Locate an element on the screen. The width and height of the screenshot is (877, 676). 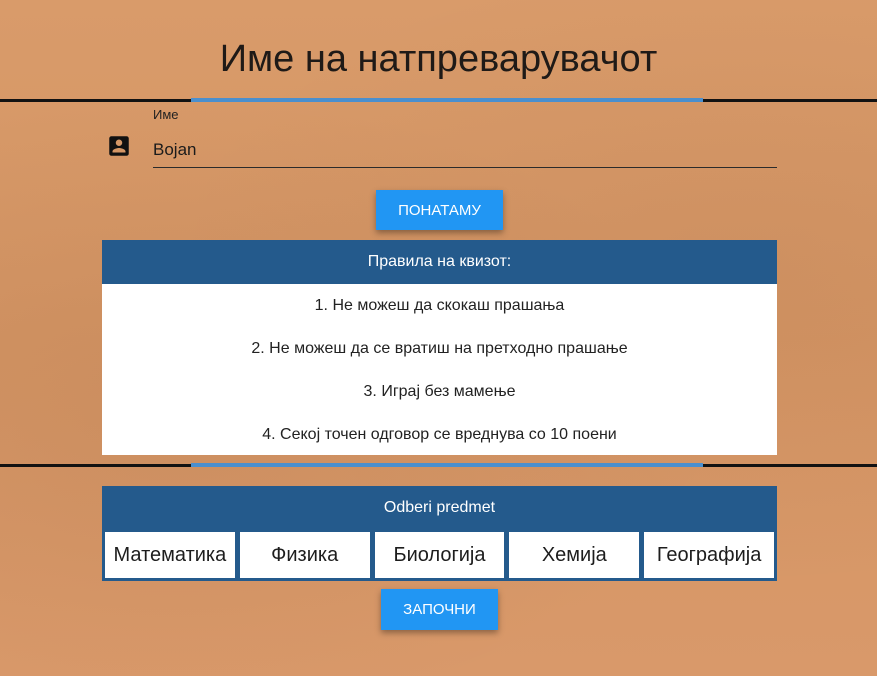
subject-biology-button: Биологија is located at coordinates (439, 555).